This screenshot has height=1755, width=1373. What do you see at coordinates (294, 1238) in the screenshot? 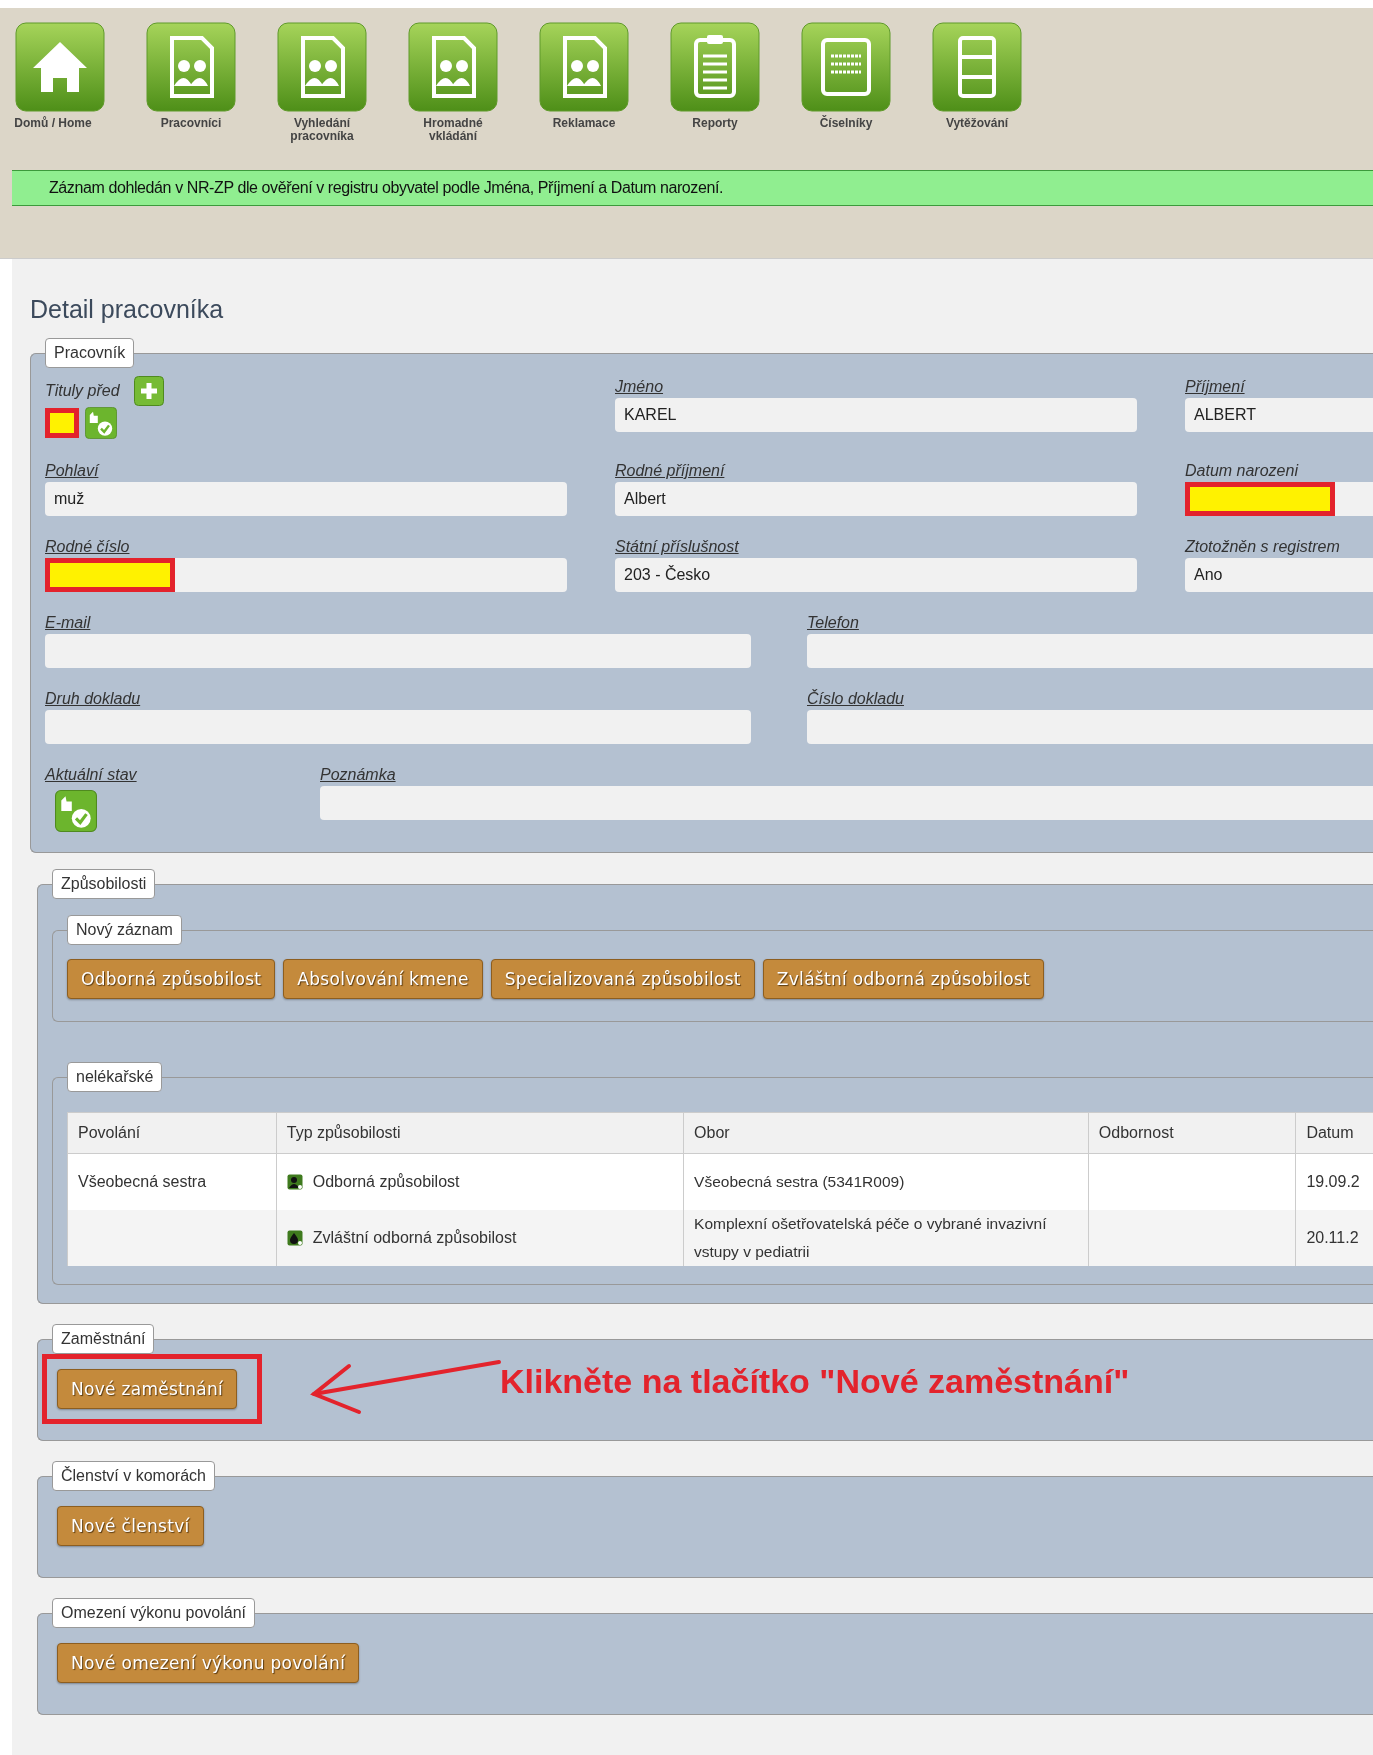
I see `drop-icon` at bounding box center [294, 1238].